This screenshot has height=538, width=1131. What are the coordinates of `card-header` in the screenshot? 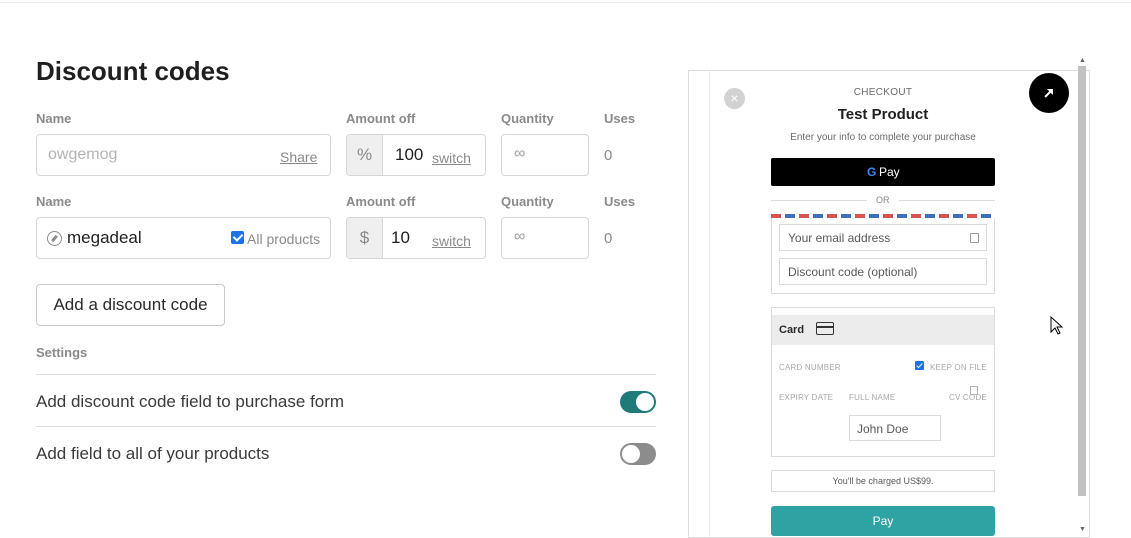 It's located at (883, 330).